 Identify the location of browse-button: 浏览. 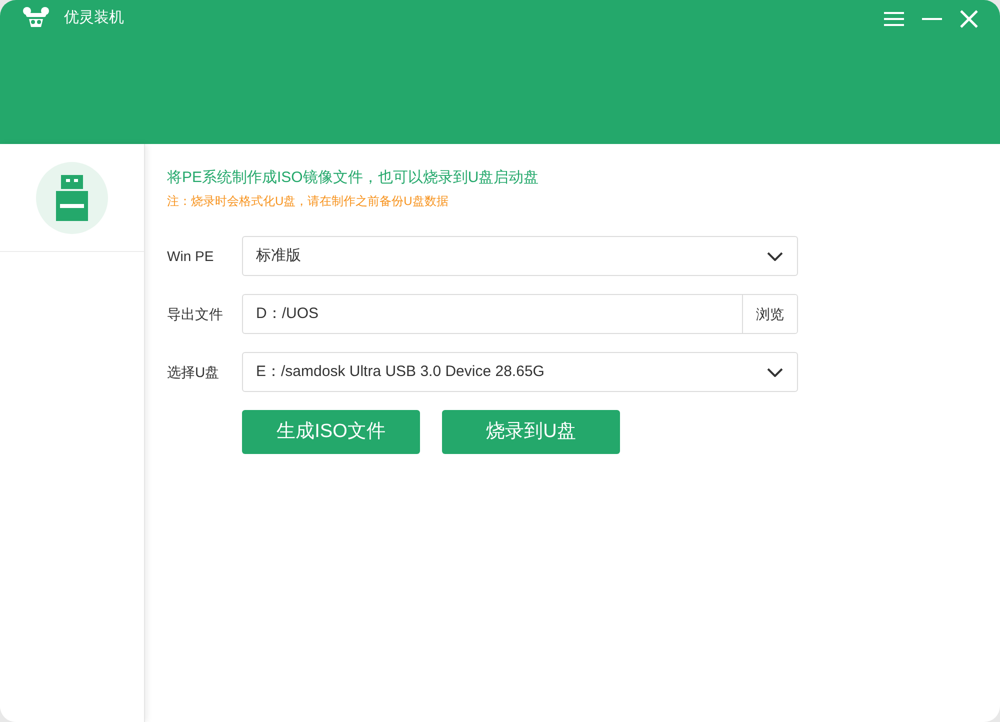
(769, 314).